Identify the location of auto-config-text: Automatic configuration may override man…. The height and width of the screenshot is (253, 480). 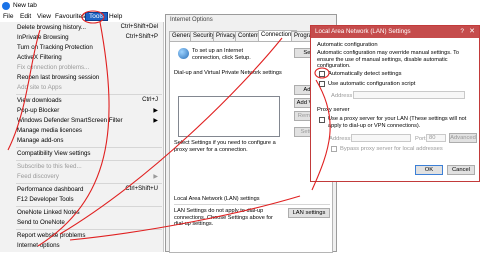
(388, 60).